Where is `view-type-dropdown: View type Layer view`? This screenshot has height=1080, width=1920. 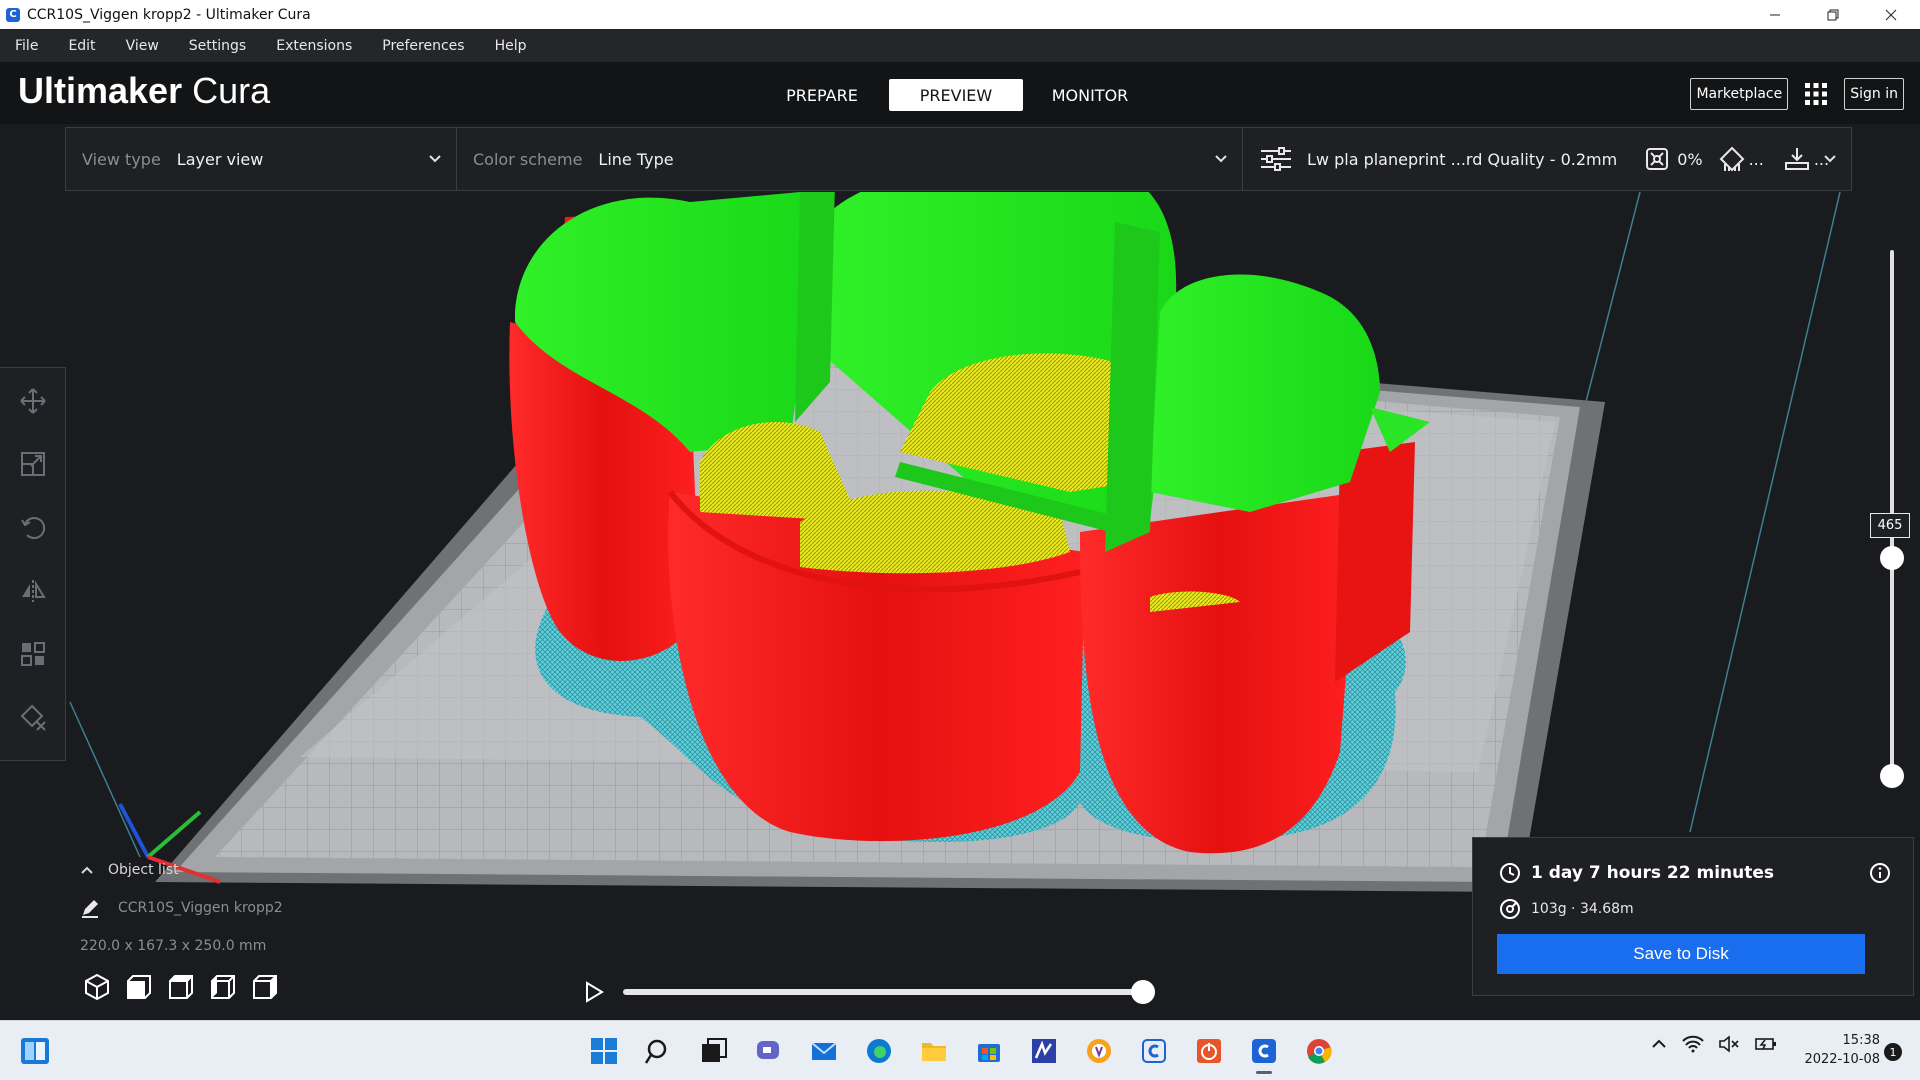
view-type-dropdown: View type Layer view is located at coordinates (261, 159).